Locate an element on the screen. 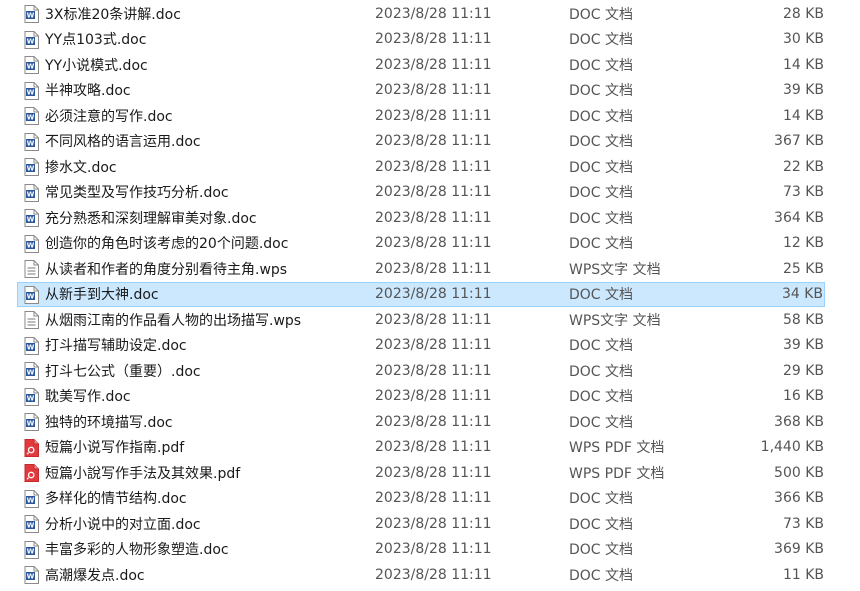 This screenshot has height=591, width=860. file-size: 29 KB is located at coordinates (803, 370).